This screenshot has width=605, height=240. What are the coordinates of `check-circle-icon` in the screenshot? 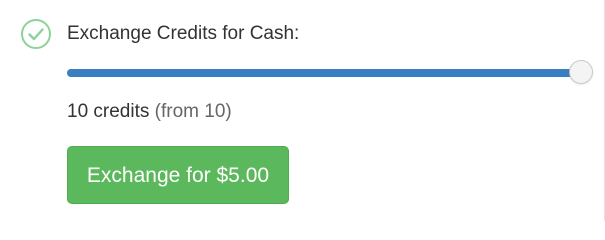 It's located at (36, 34).